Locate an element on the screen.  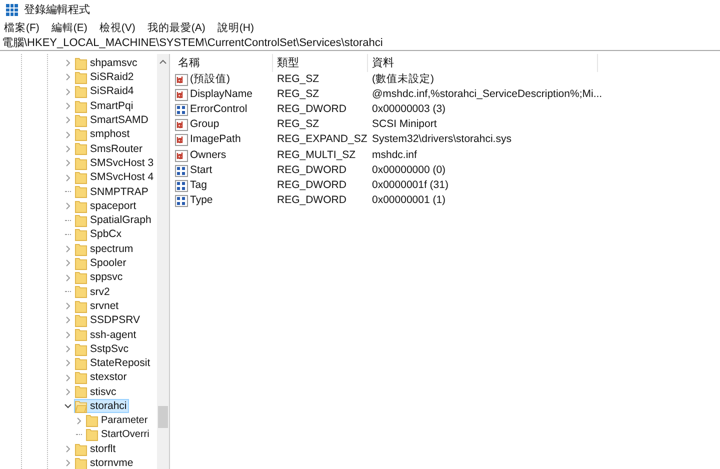
tree-item: shpamsvc is located at coordinates (107, 63).